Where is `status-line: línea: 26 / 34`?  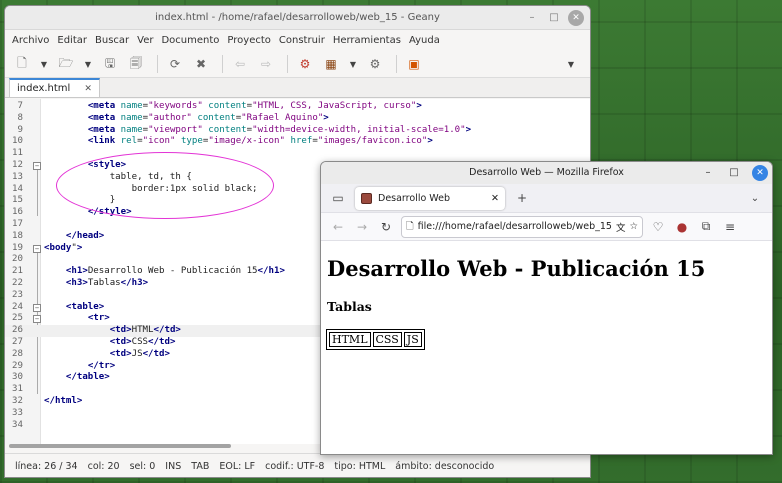
status-line: línea: 26 / 34 is located at coordinates (46, 466).